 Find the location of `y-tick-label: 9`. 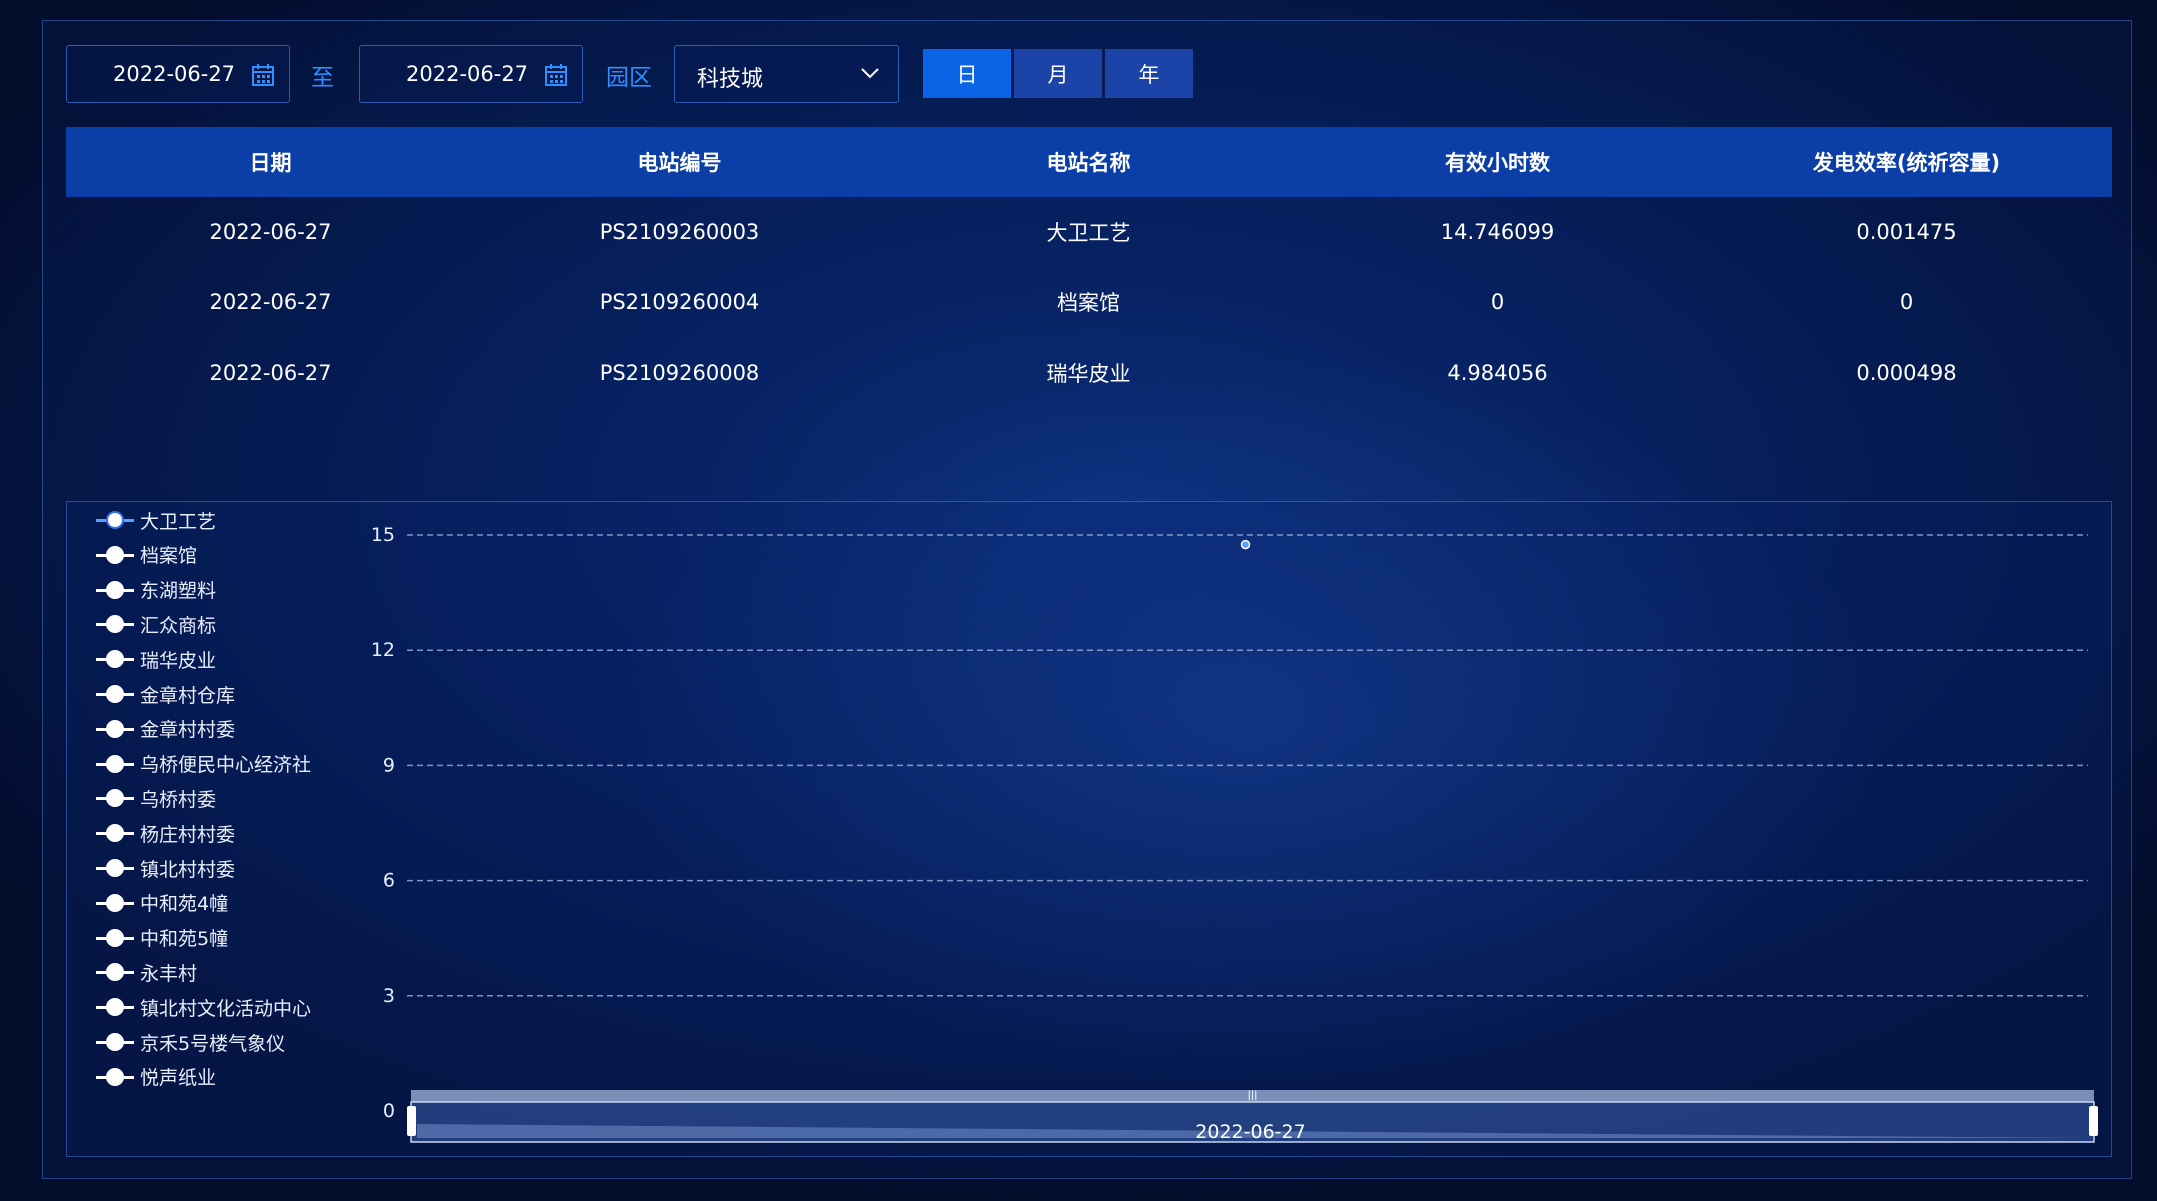

y-tick-label: 9 is located at coordinates (389, 765).